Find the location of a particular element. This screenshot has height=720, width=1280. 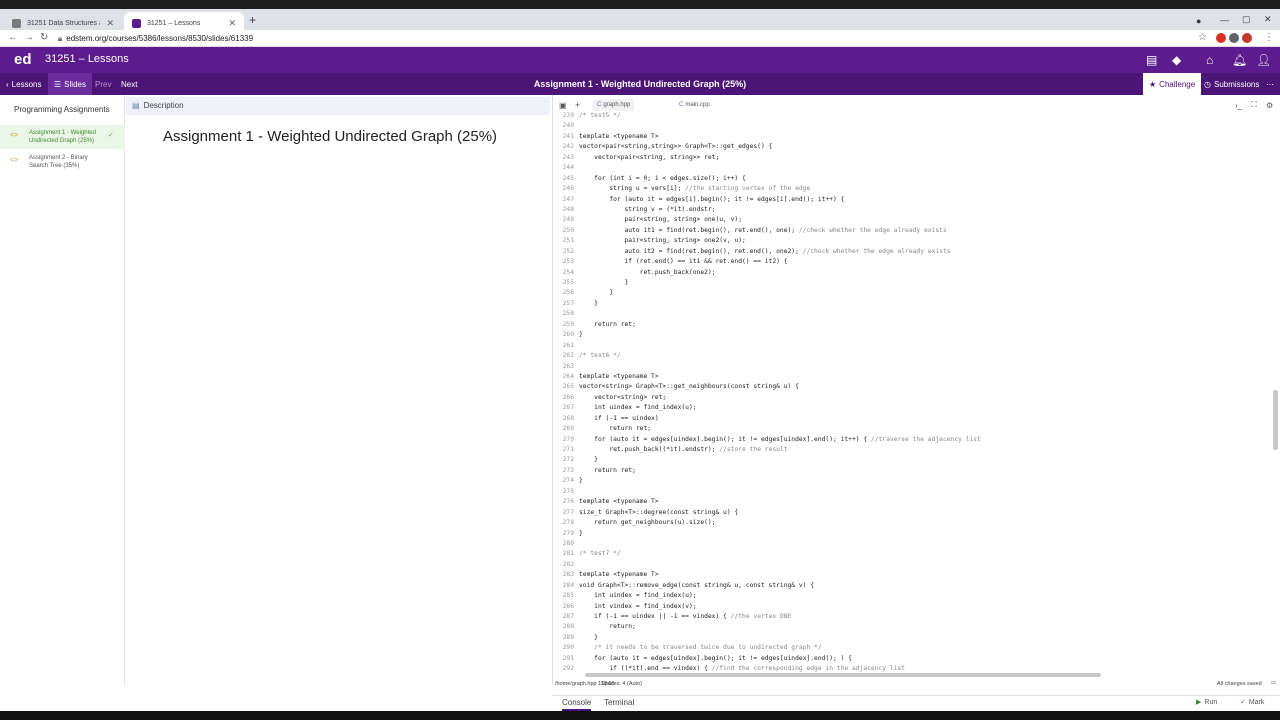

code-line: 269 return ret; is located at coordinates (913, 429).